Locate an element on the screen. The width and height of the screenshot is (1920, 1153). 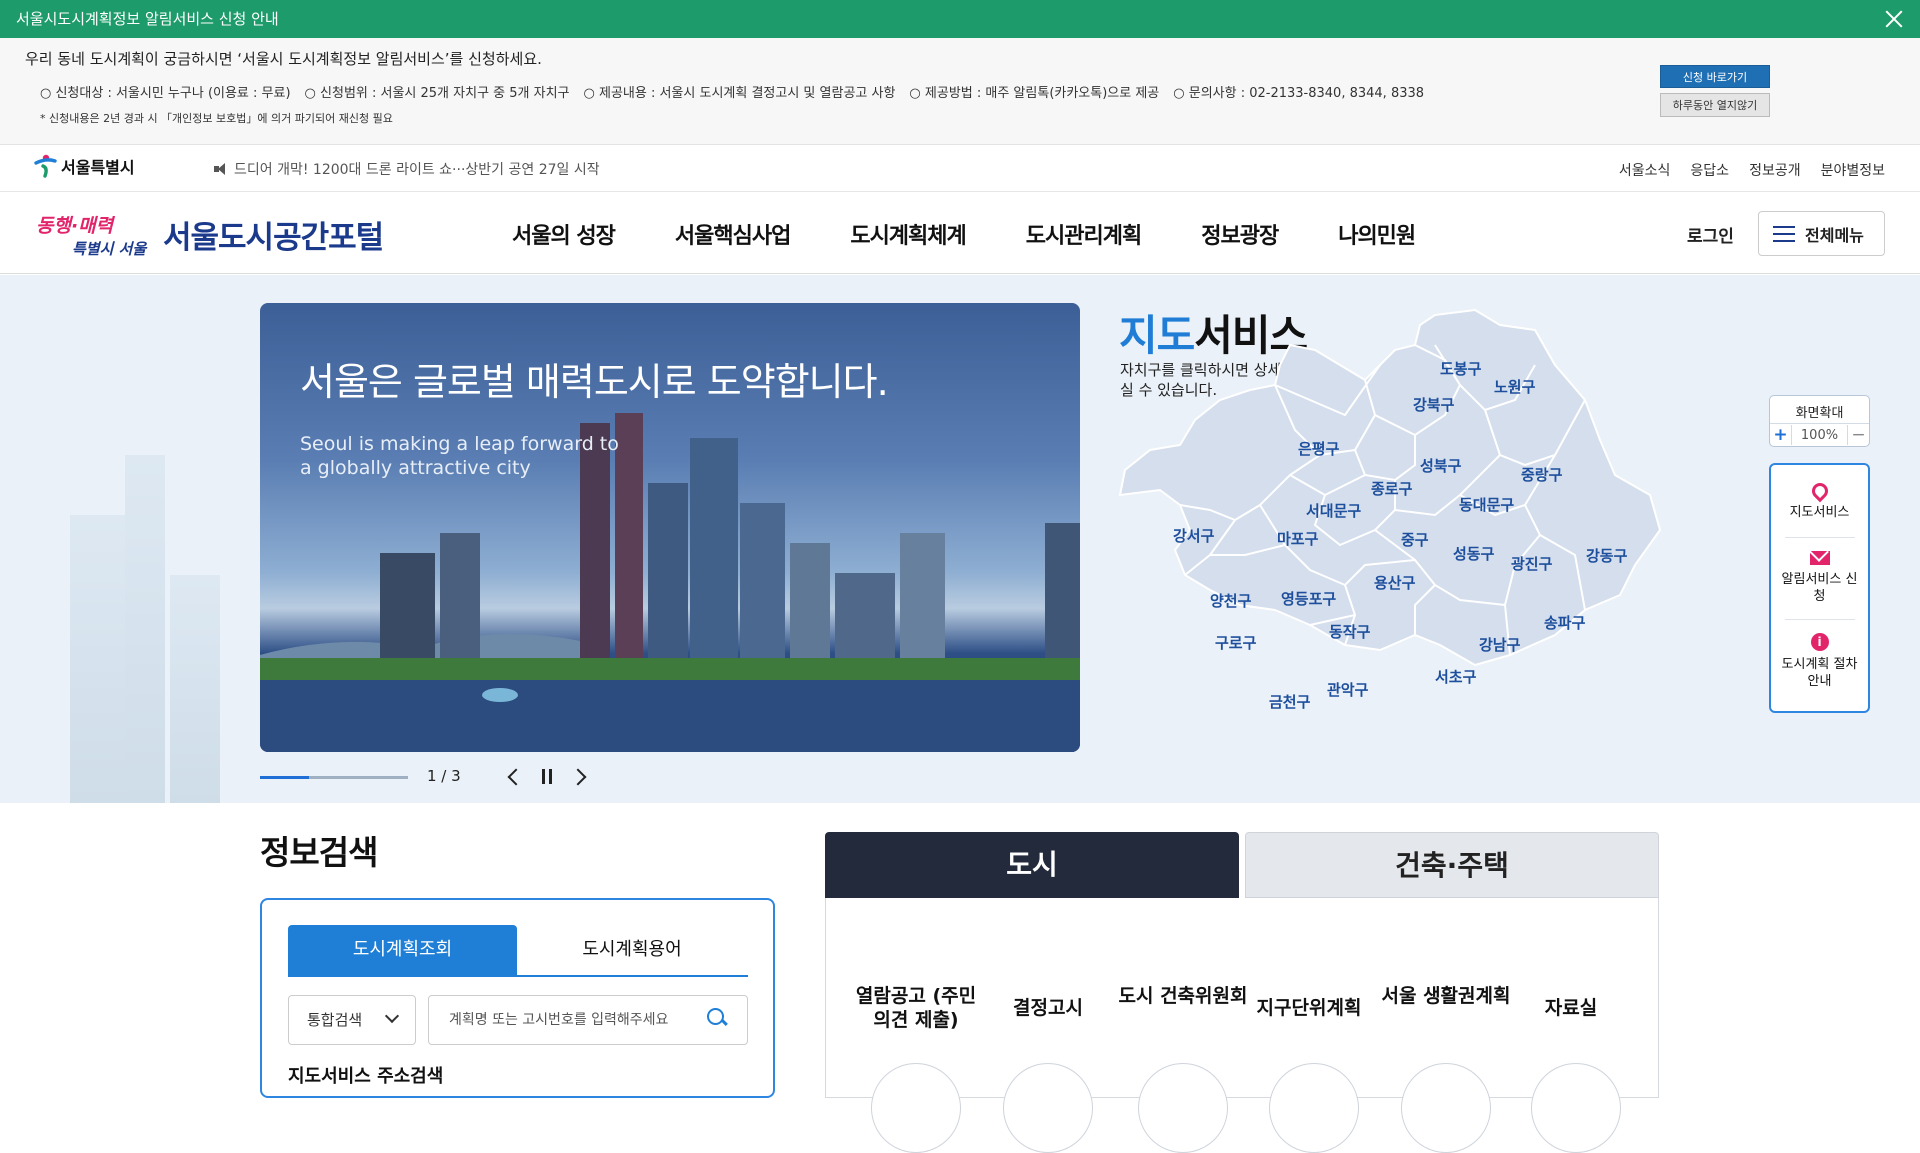
quick-alert-apply: 알림서비스 신청 is located at coordinates (1819, 578).